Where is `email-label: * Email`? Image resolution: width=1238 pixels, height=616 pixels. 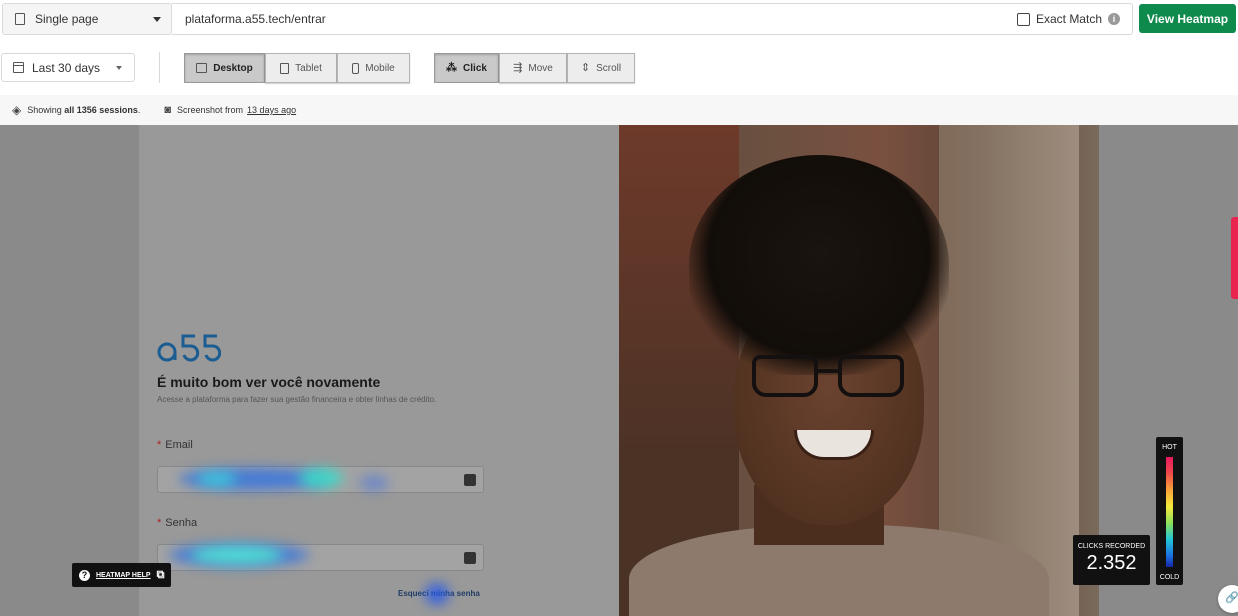
email-label: * Email is located at coordinates (175, 445).